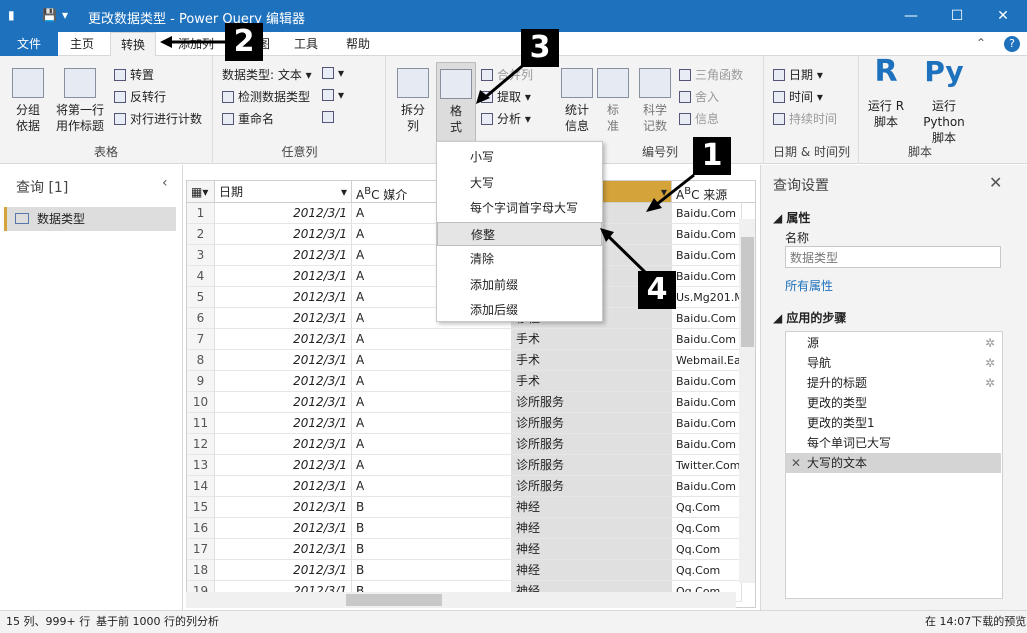 This screenshot has width=1027, height=633. I want to click on annotation-badge-1: 1, so click(712, 156).